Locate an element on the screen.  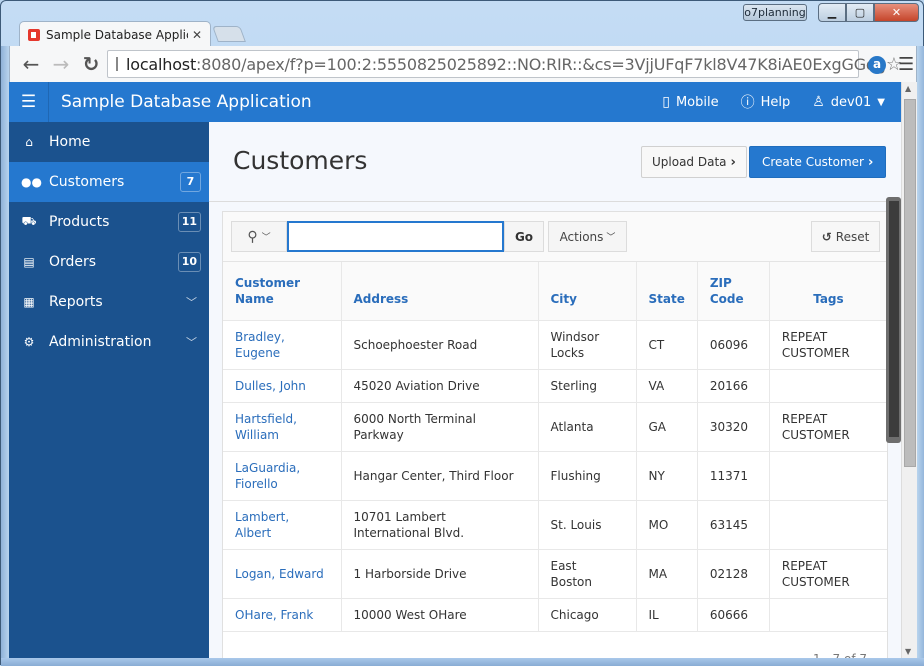
column-header-city: City is located at coordinates (587, 291).